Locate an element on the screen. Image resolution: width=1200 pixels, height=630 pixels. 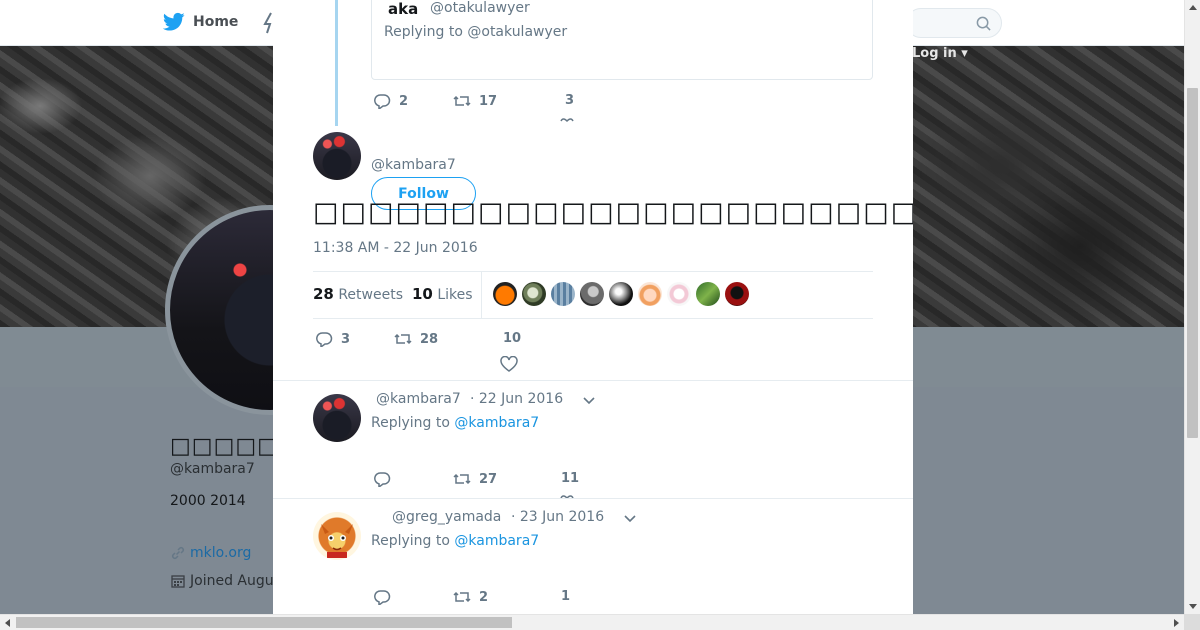
liker-avatars is located at coordinates (621, 294).